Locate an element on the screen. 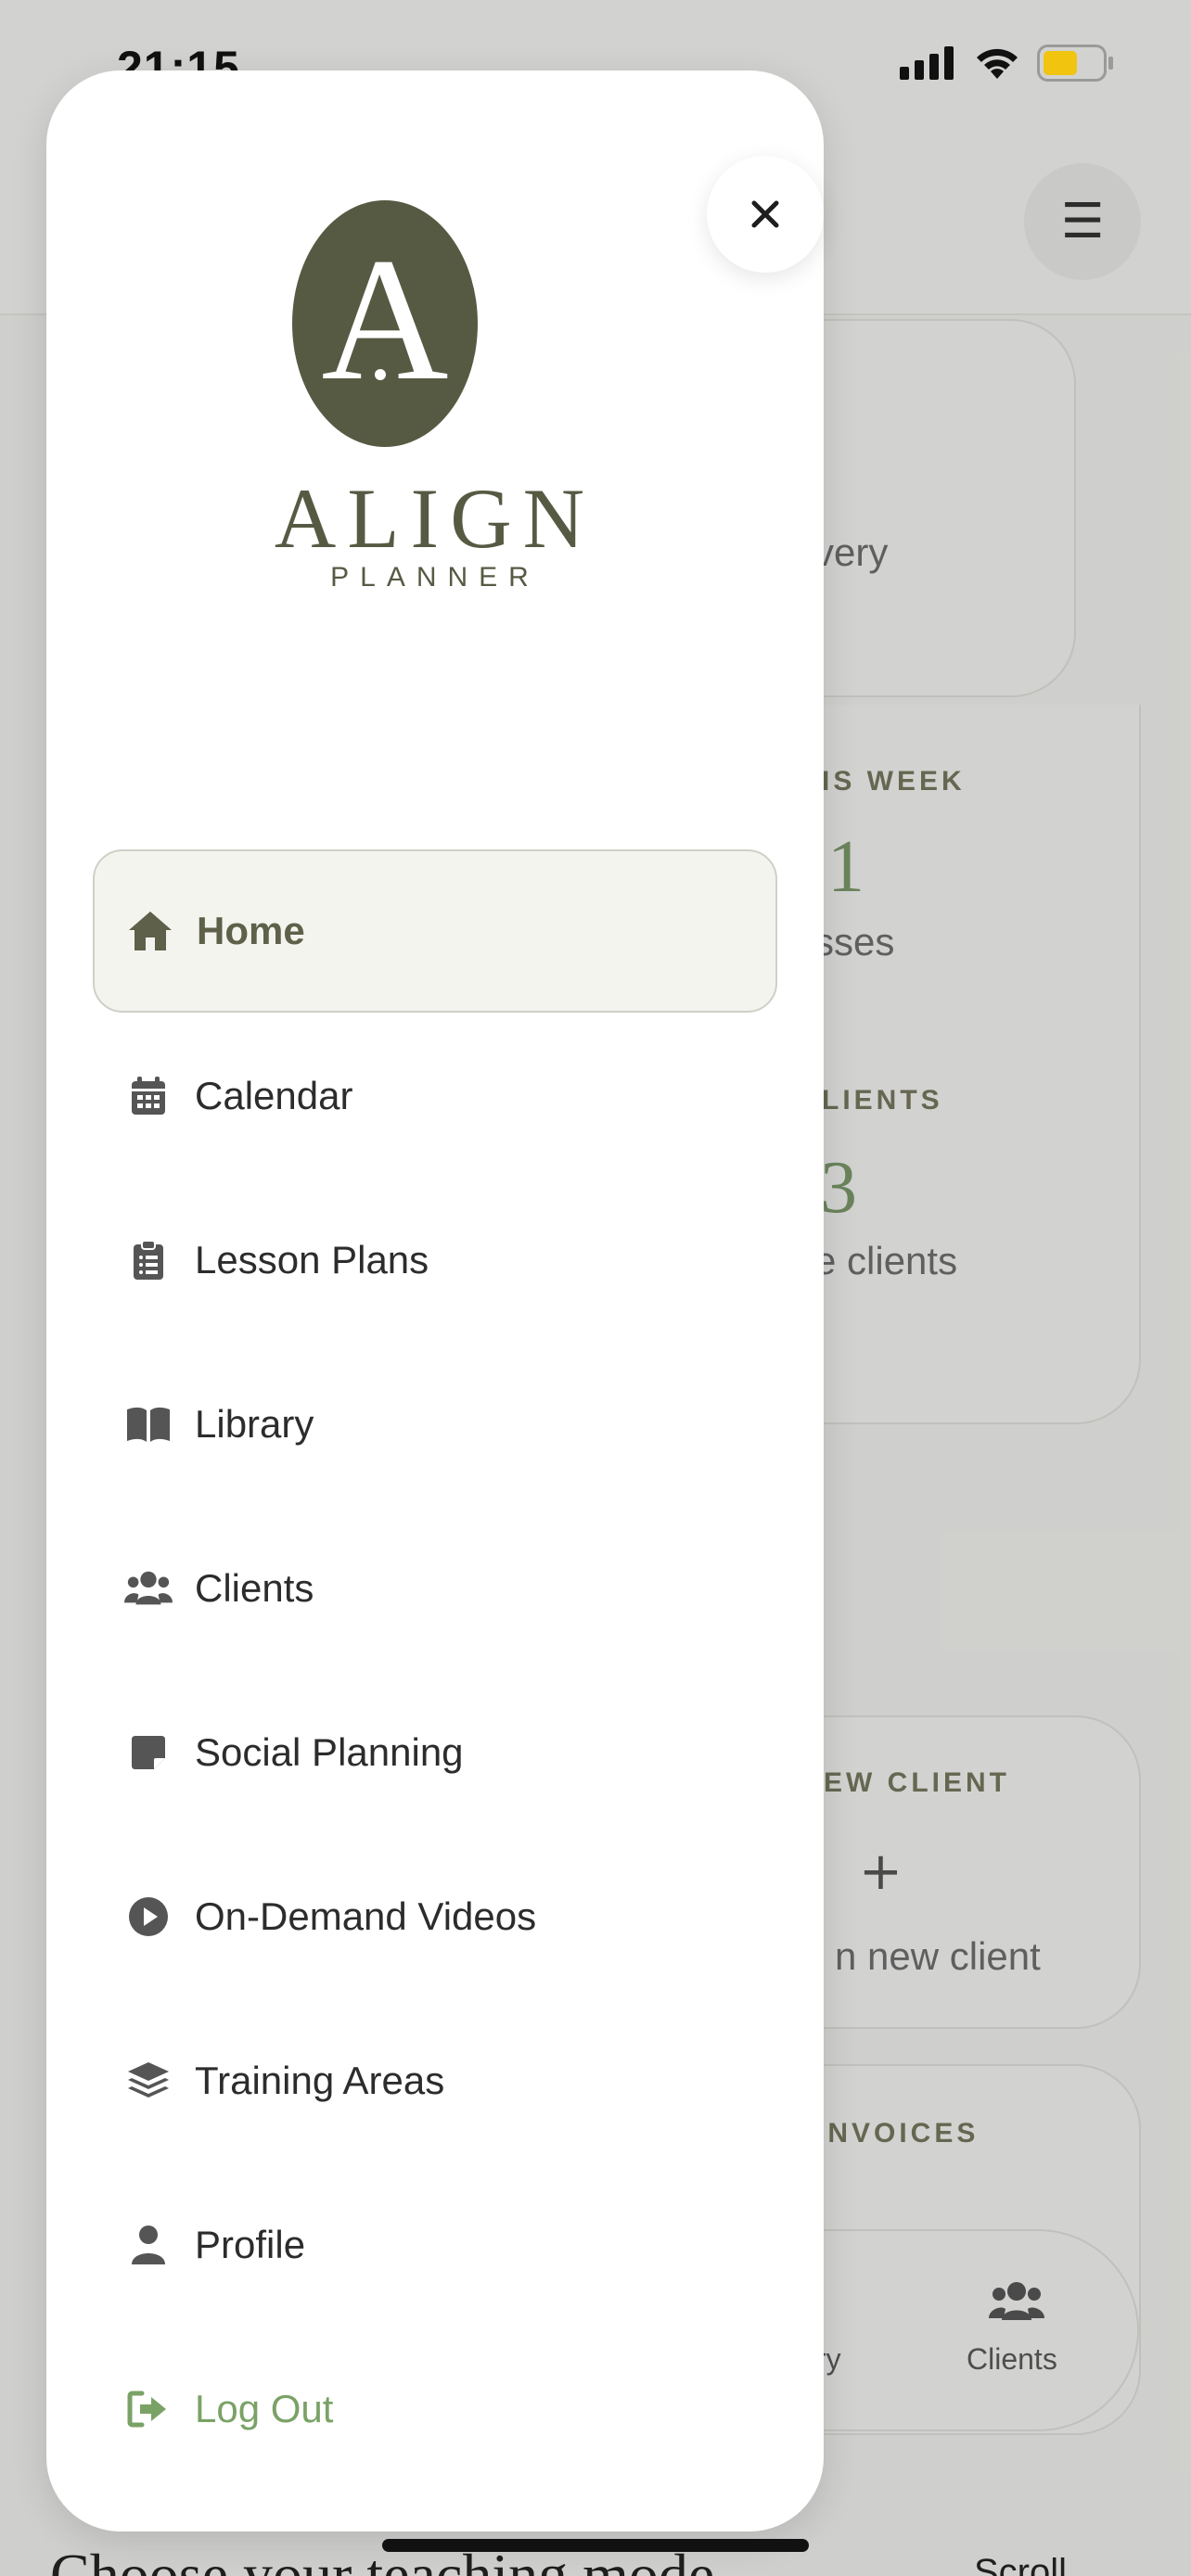  nav-label-calendar: Calendar is located at coordinates (274, 1096).